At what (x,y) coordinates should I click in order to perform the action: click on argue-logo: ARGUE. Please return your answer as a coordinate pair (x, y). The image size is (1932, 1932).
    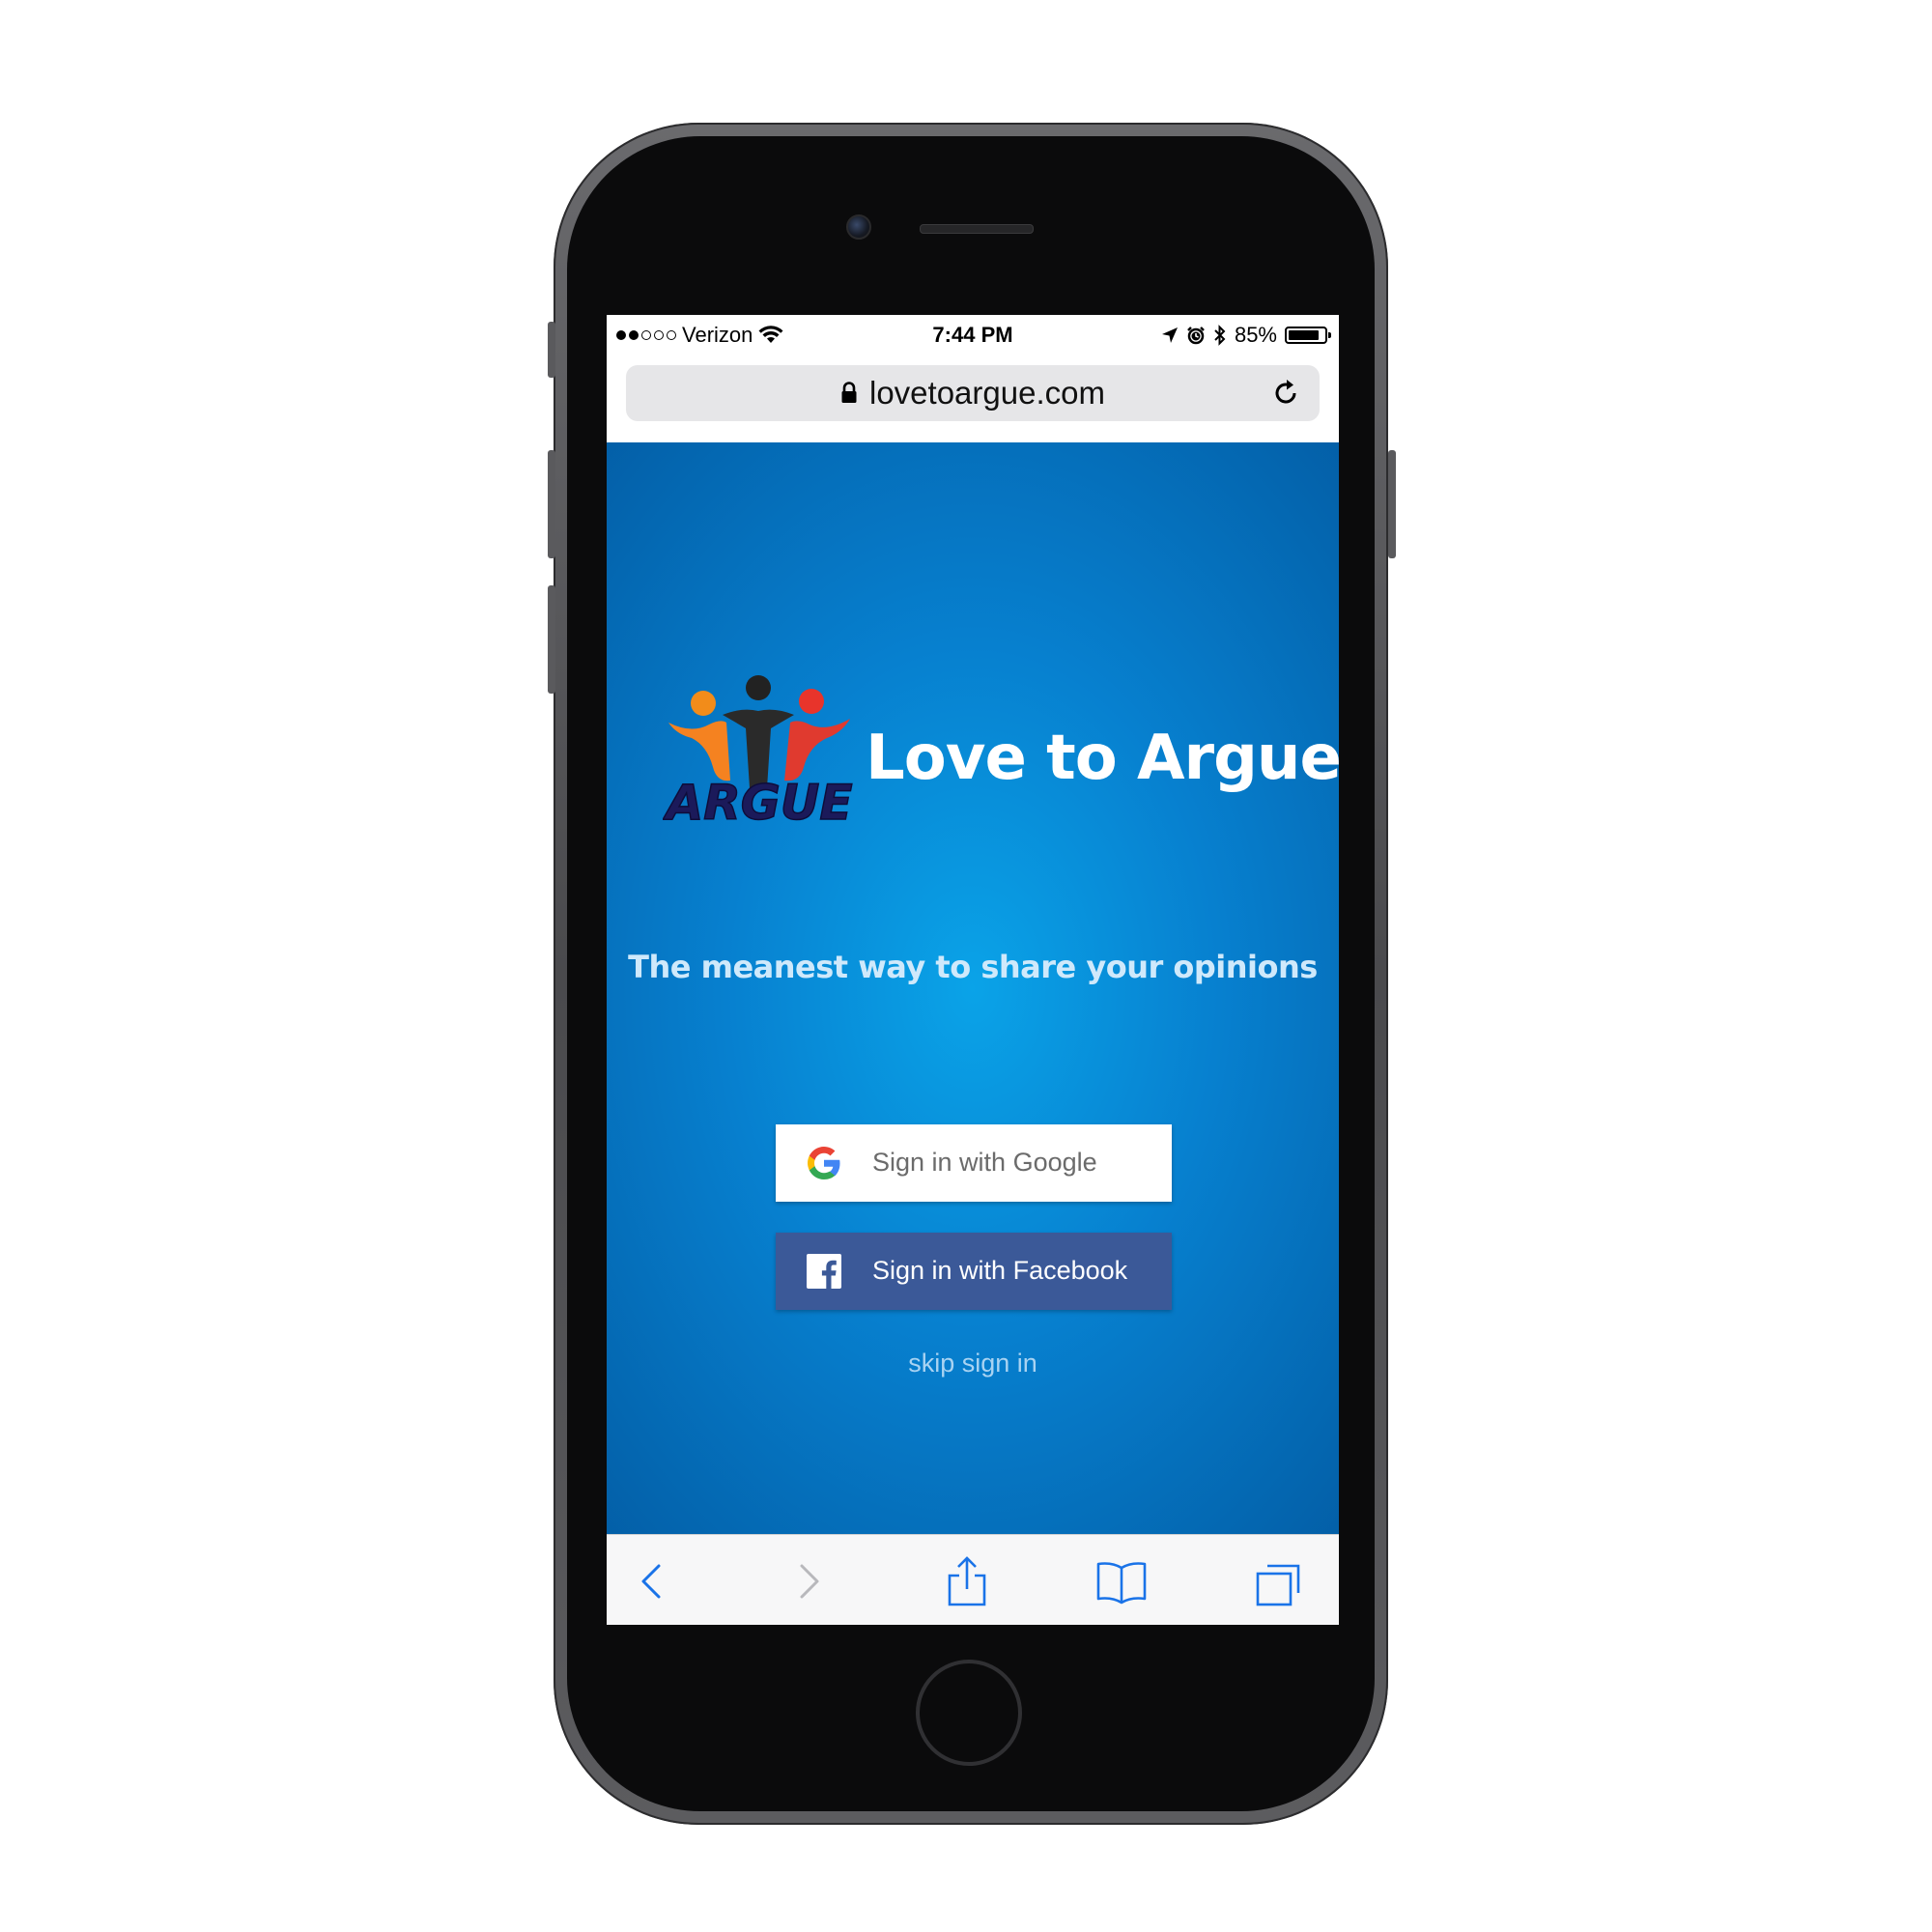
    Looking at the image, I should click on (758, 753).